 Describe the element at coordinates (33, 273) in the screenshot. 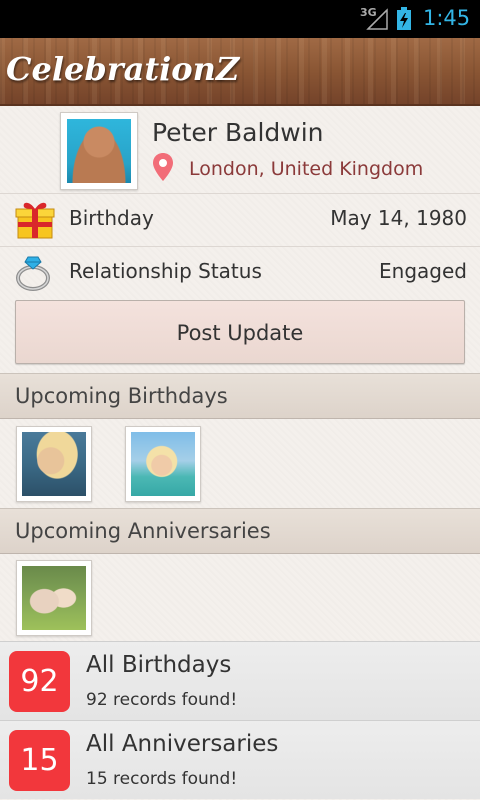

I see `ring-icon` at that location.